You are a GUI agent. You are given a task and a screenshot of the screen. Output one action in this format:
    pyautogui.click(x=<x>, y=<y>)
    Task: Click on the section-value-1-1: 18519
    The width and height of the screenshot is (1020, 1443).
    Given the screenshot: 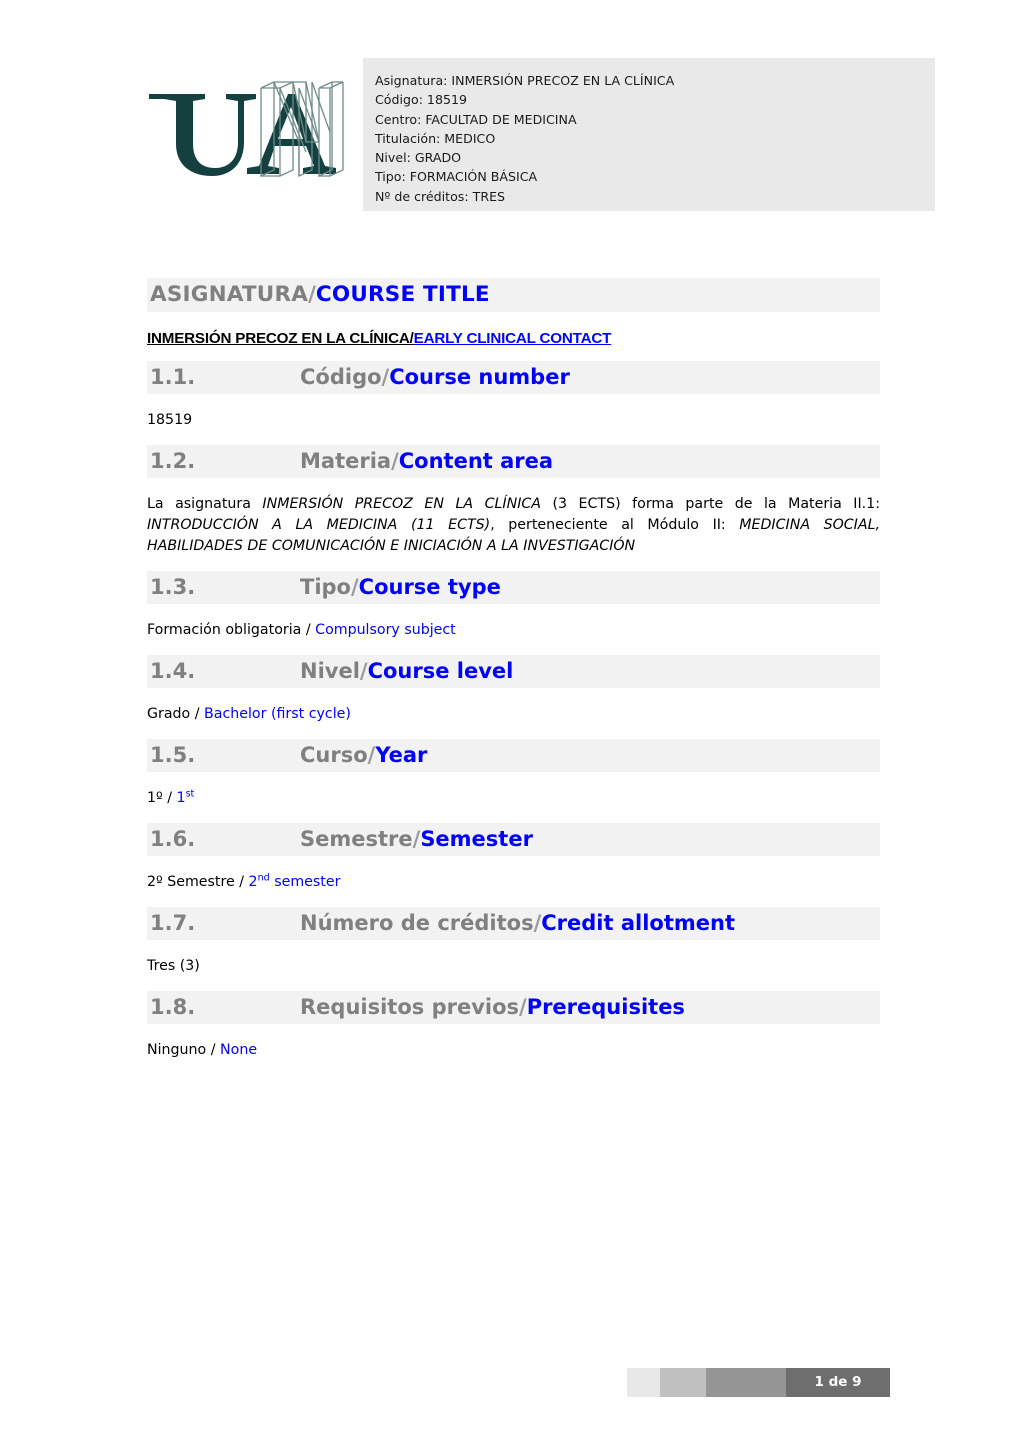 What is the action you would take?
    pyautogui.click(x=170, y=420)
    